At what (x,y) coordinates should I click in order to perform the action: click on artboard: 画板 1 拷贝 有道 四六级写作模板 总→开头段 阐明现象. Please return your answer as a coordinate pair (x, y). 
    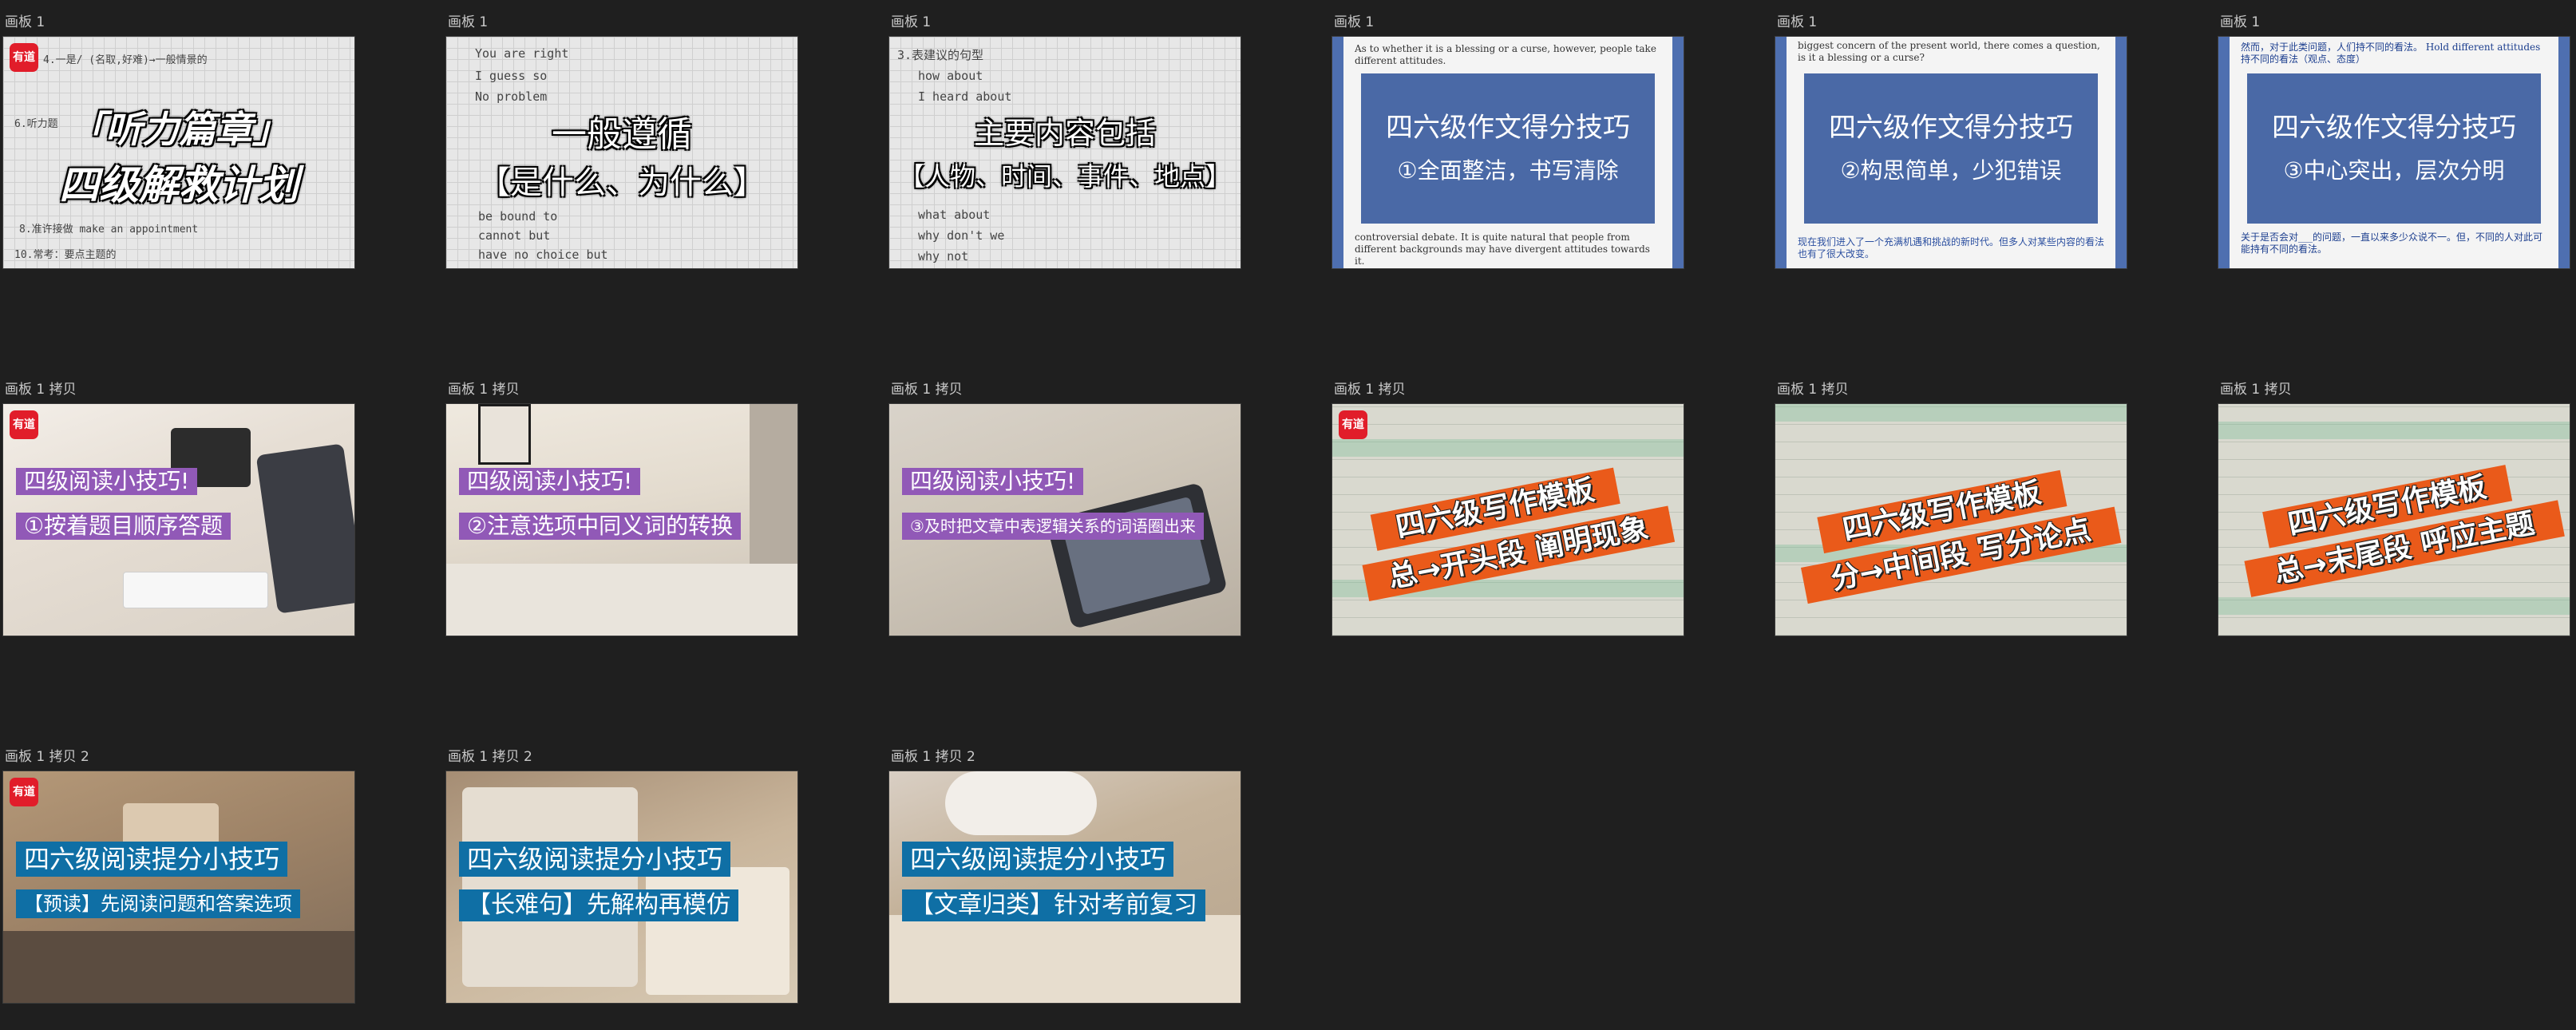
    Looking at the image, I should click on (1508, 509).